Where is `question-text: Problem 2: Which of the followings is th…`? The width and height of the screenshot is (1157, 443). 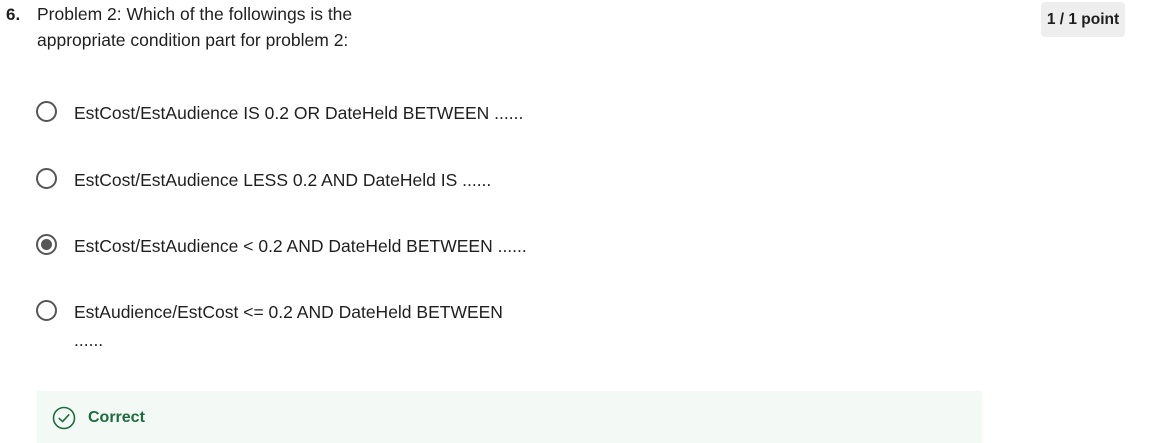
question-text: Problem 2: Which of the followings is th… is located at coordinates (237, 27).